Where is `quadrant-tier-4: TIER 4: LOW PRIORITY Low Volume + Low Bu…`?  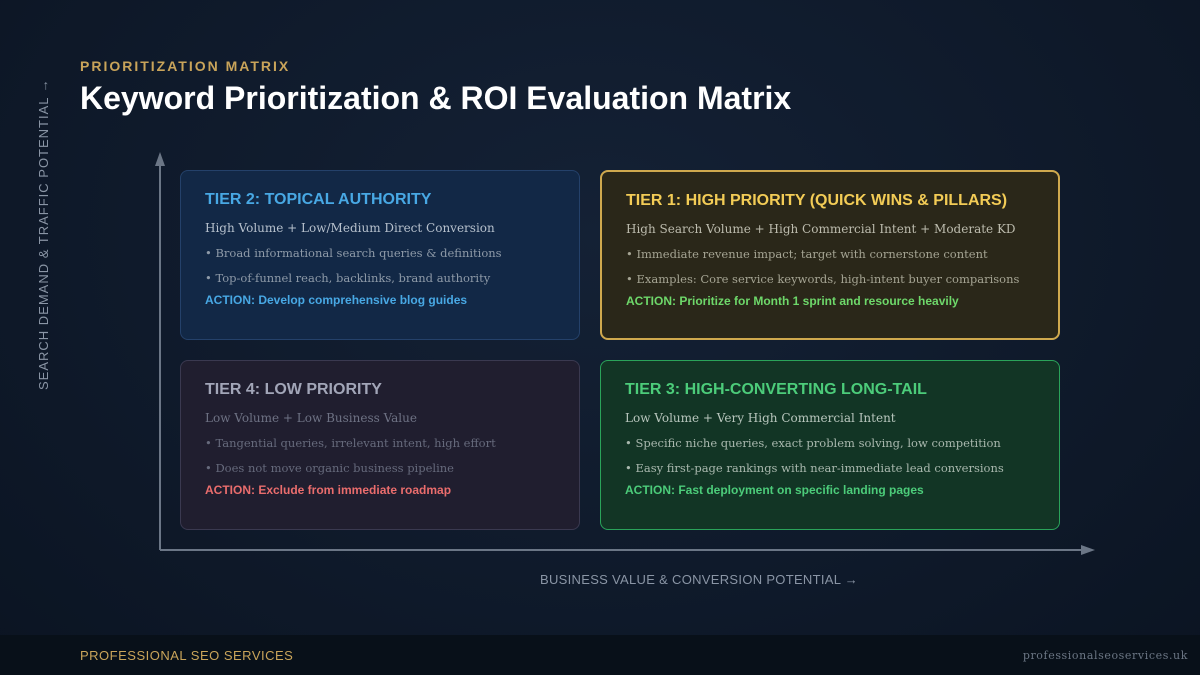
quadrant-tier-4: TIER 4: LOW PRIORITY Low Volume + Low Bu… is located at coordinates (380, 445).